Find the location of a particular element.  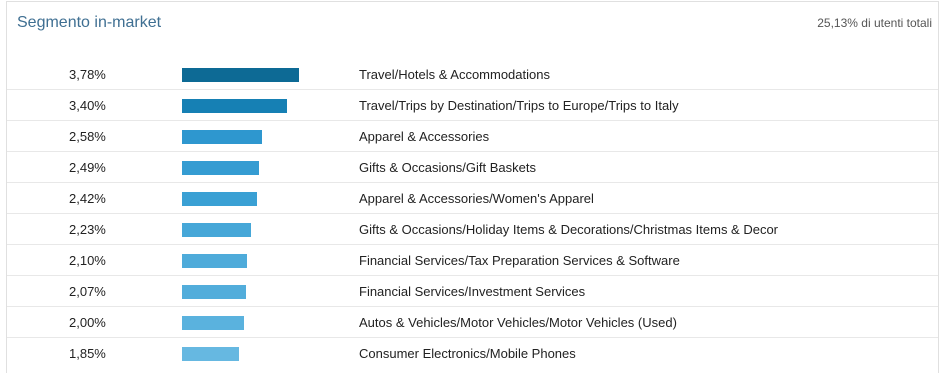

table-row: 1,85% Consumer Electronics/Mobile Phones is located at coordinates (472, 353).